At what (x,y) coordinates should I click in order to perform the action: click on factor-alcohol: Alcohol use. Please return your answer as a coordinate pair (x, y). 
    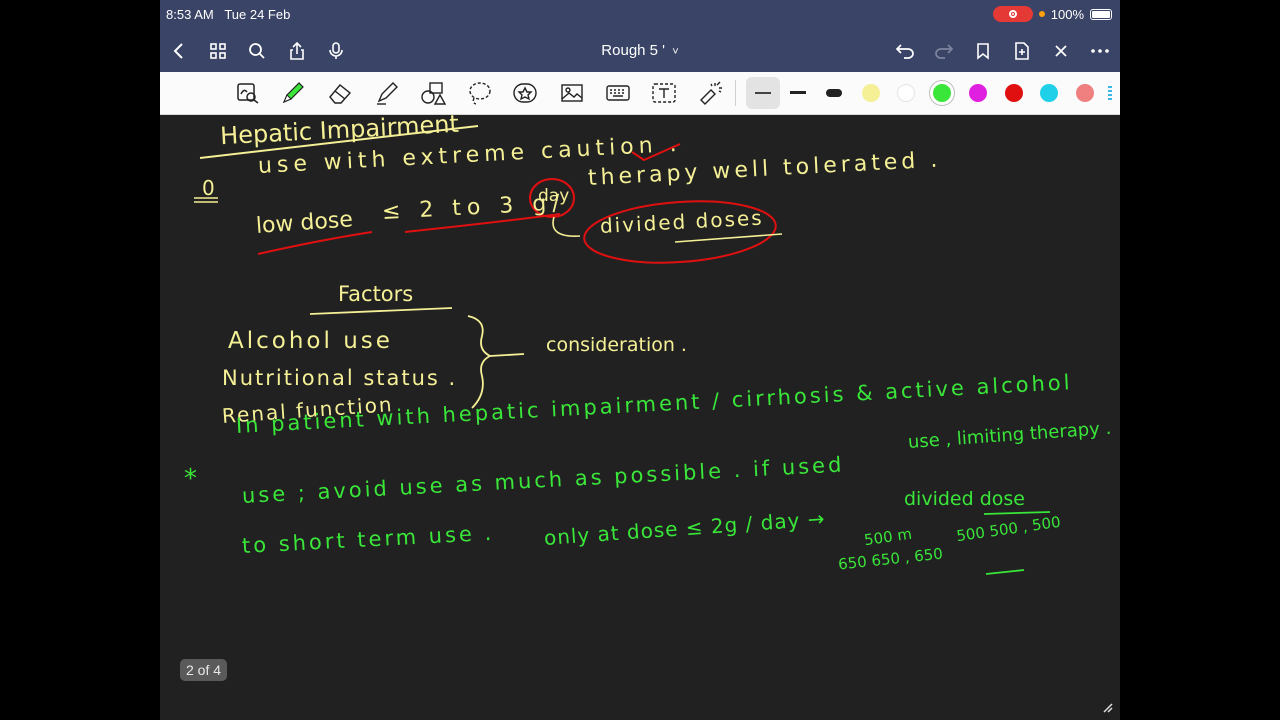
    Looking at the image, I should click on (310, 341).